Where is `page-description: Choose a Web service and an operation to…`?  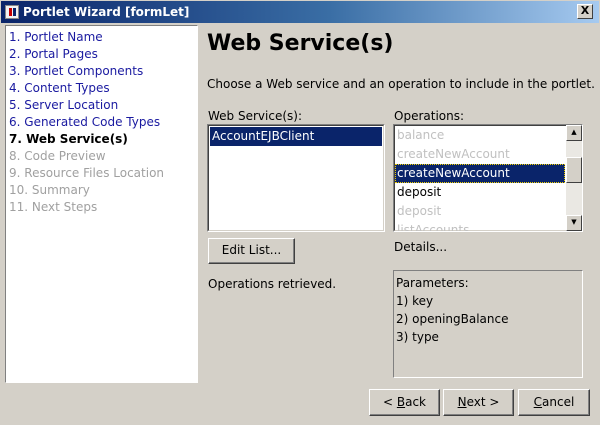 page-description: Choose a Web service and an operation to… is located at coordinates (401, 84).